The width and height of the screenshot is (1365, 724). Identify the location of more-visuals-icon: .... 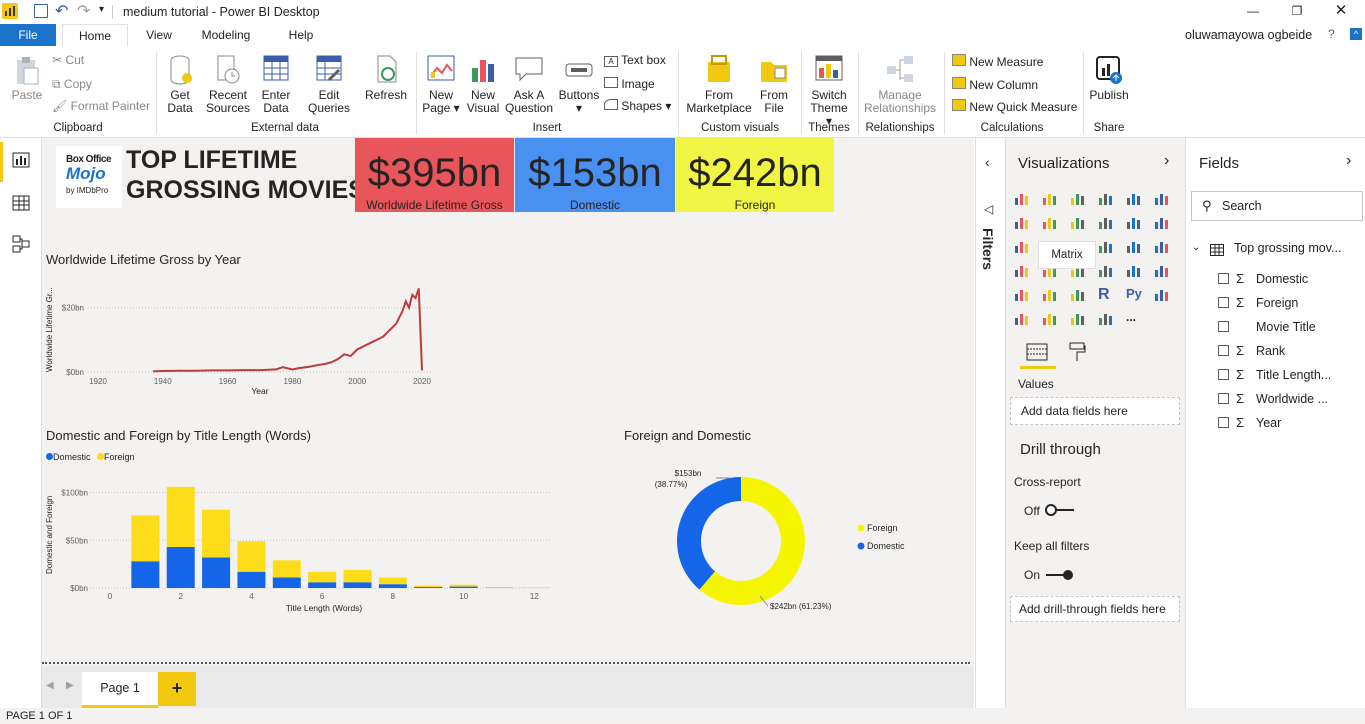
(1135, 319).